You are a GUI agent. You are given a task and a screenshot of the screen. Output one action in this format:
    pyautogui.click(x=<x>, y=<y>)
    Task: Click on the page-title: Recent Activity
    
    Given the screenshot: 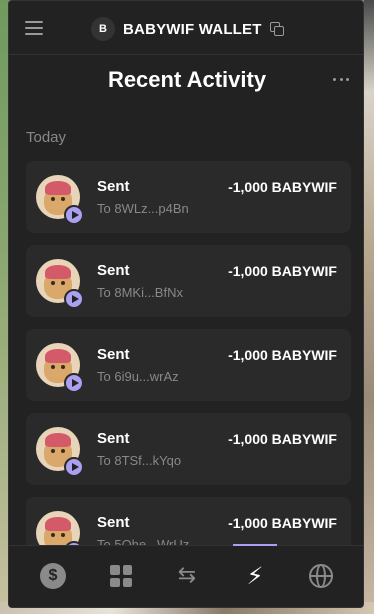 What is the action you would take?
    pyautogui.click(x=187, y=79)
    